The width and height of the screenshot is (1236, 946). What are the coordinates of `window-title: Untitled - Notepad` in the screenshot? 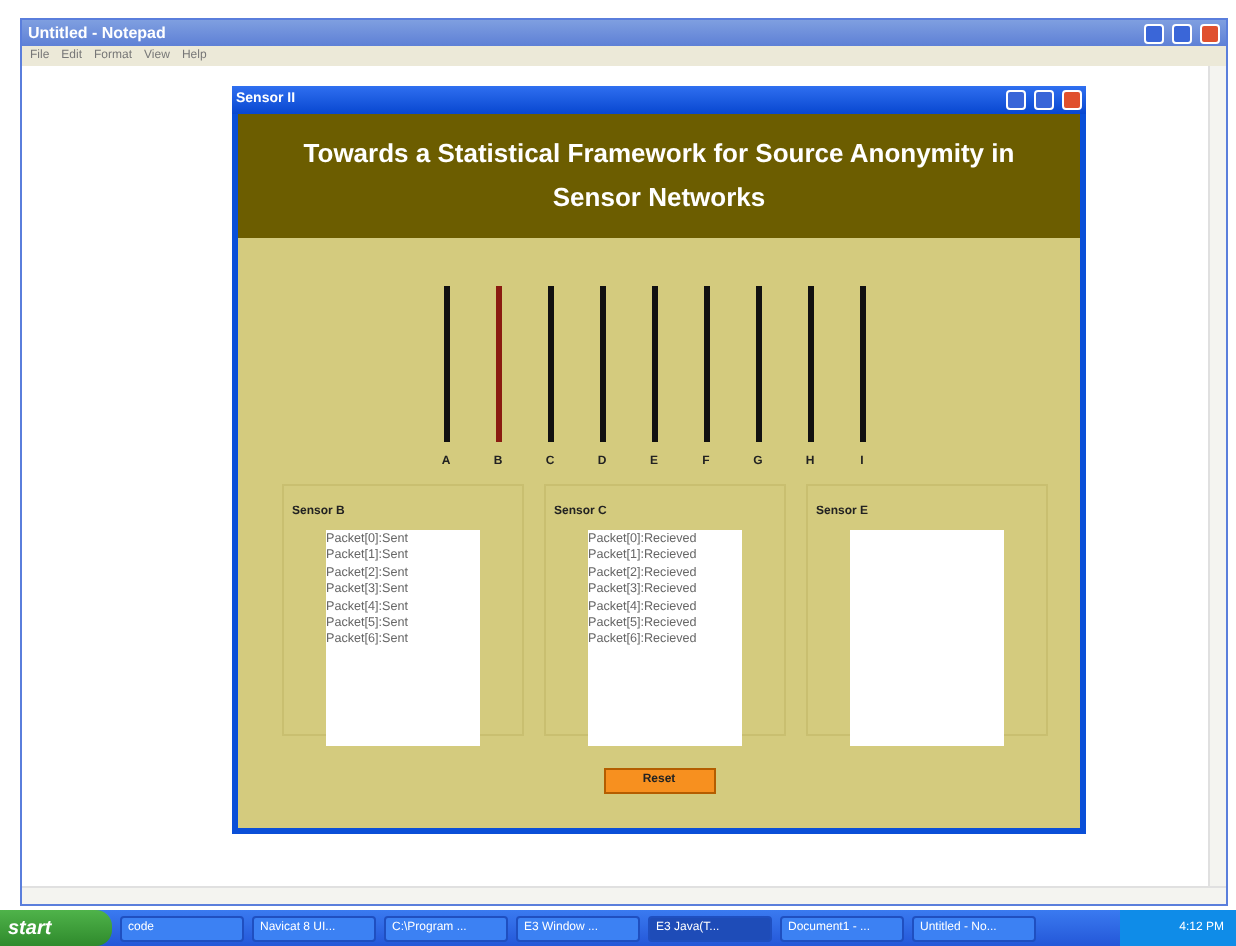 It's located at (97, 33).